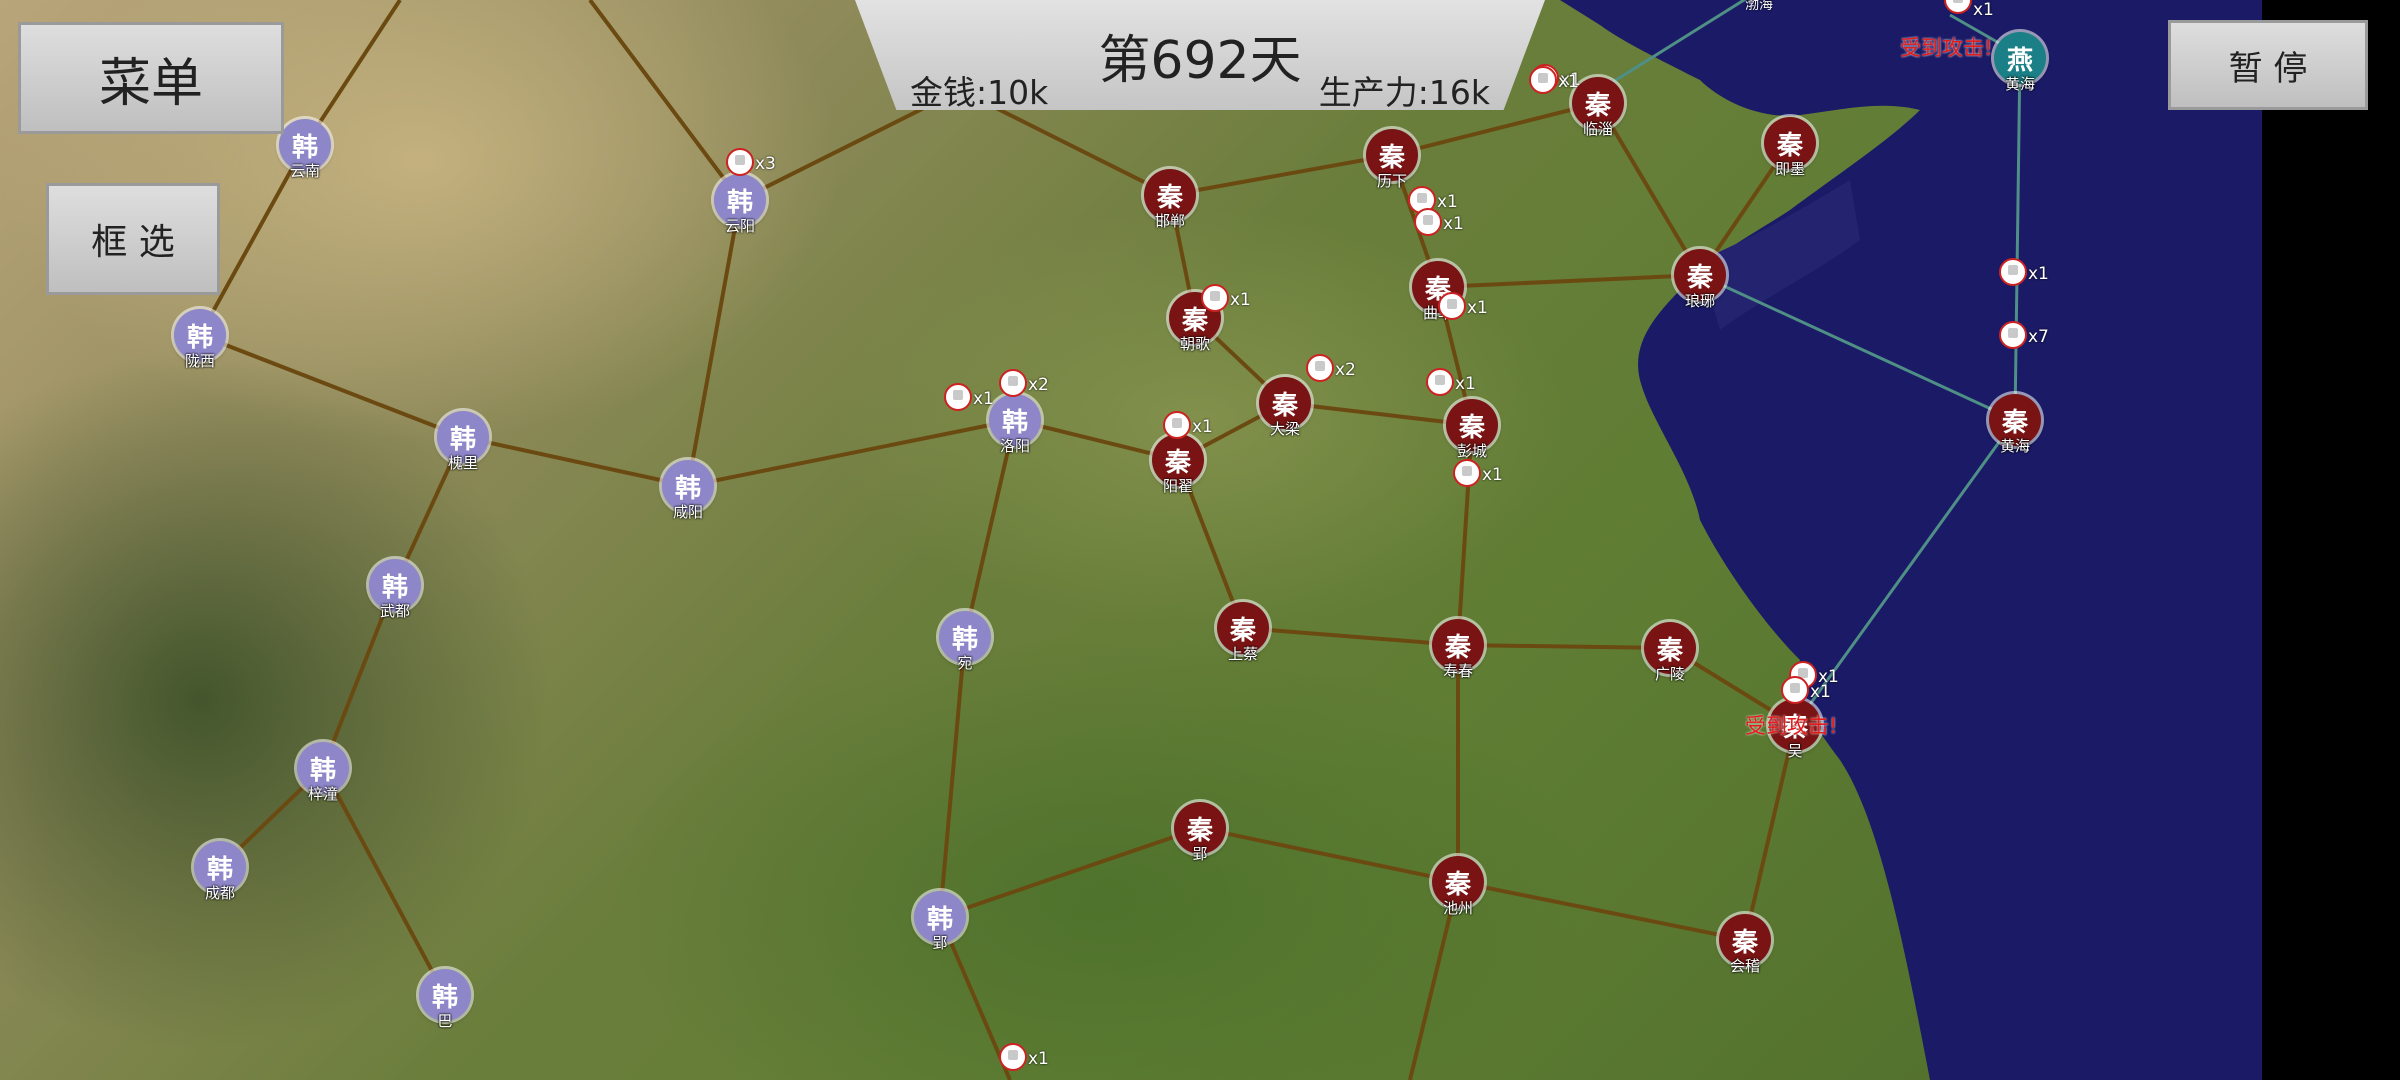 This screenshot has width=2400, height=1080. I want to click on menu-button: 菜单, so click(151, 78).